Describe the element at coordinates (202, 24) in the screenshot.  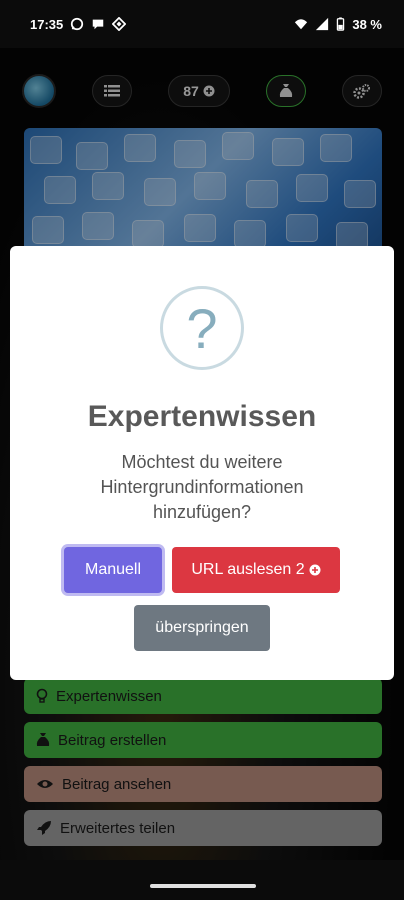
I see `status-bar: 17:35 38 %` at that location.